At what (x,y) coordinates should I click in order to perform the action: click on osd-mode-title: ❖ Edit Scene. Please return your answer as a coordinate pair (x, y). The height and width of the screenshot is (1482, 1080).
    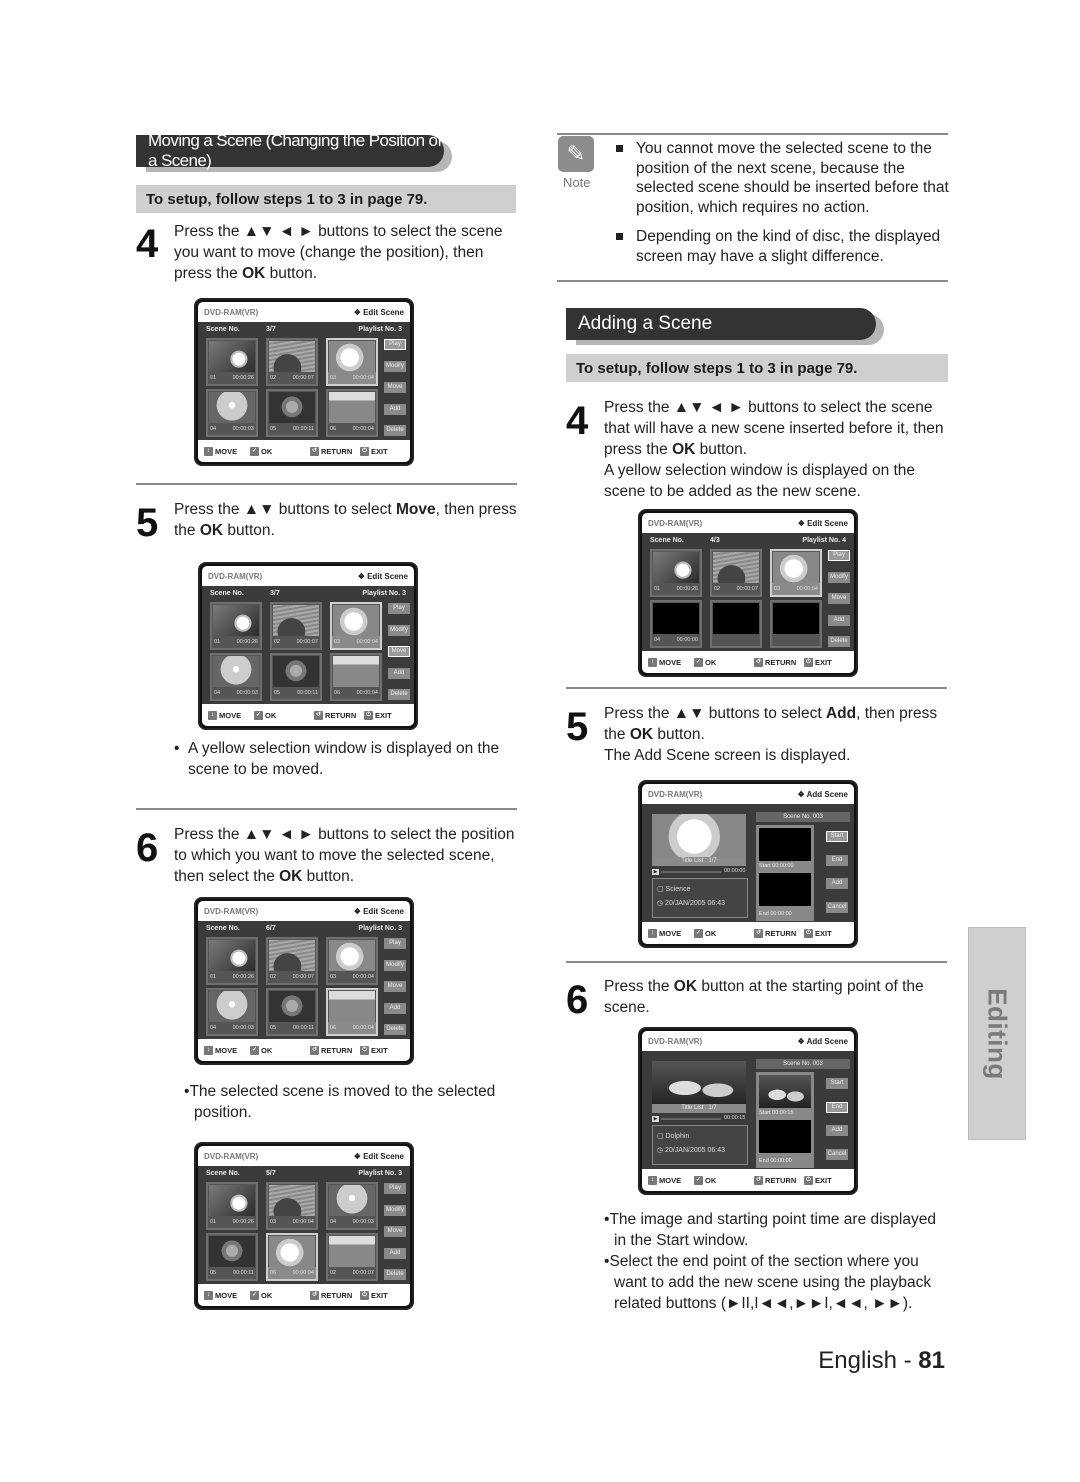
    Looking at the image, I should click on (378, 1156).